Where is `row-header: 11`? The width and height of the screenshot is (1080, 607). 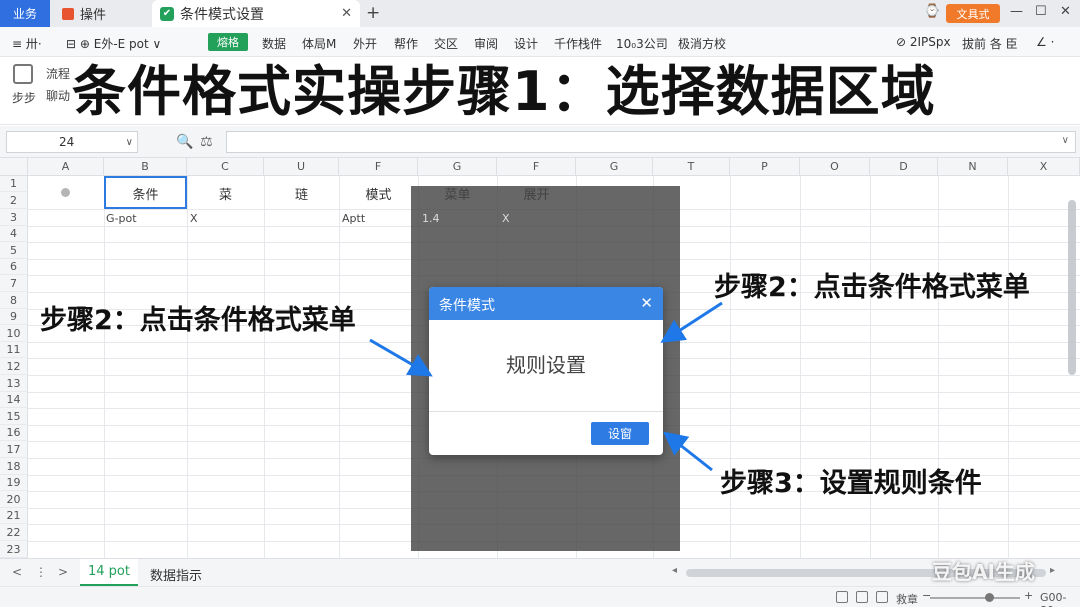
row-header: 11 is located at coordinates (14, 350).